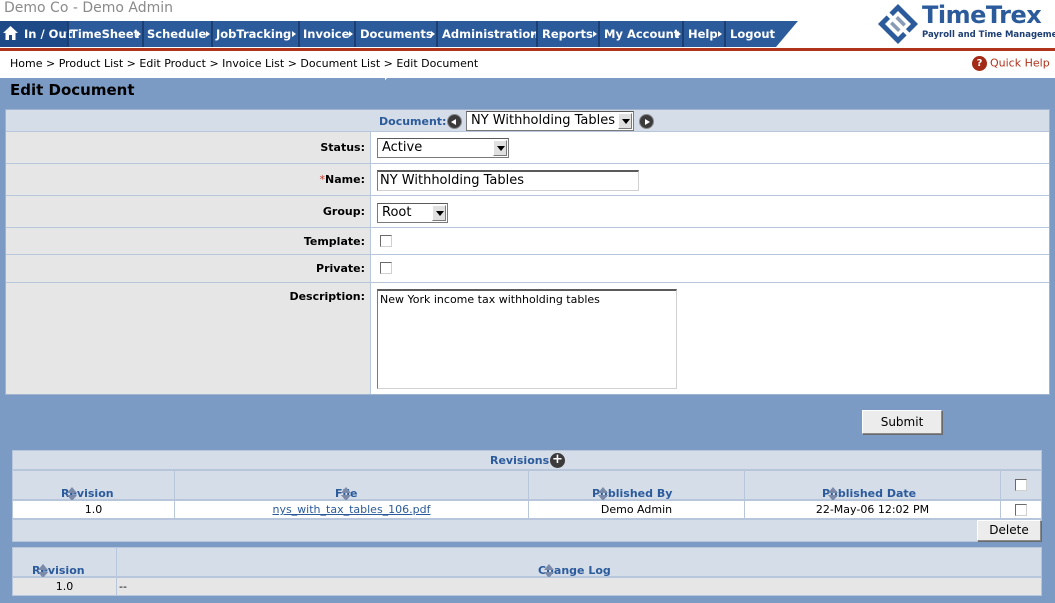 The height and width of the screenshot is (603, 1055). What do you see at coordinates (710, 147) in the screenshot?
I see `status-value-cell: Active` at bounding box center [710, 147].